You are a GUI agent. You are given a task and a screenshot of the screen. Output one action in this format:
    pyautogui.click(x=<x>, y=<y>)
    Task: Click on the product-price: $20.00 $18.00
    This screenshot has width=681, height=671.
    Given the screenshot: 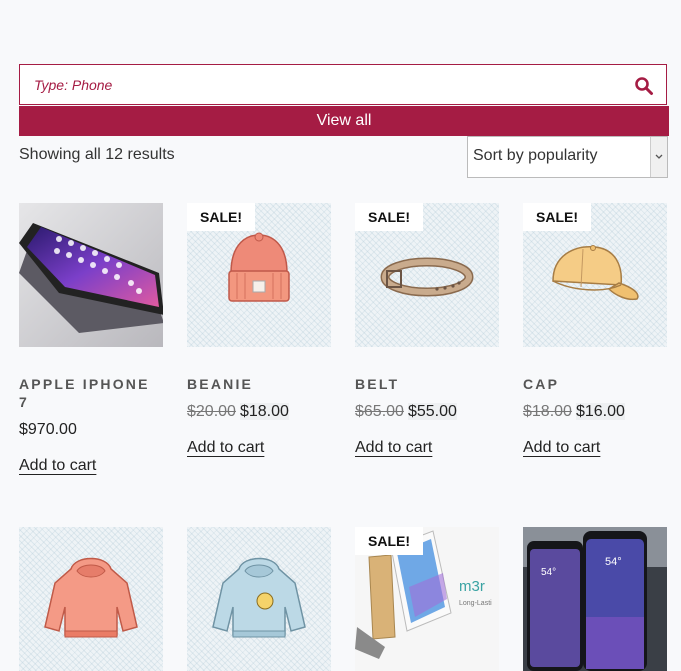 What is the action you would take?
    pyautogui.click(x=238, y=412)
    